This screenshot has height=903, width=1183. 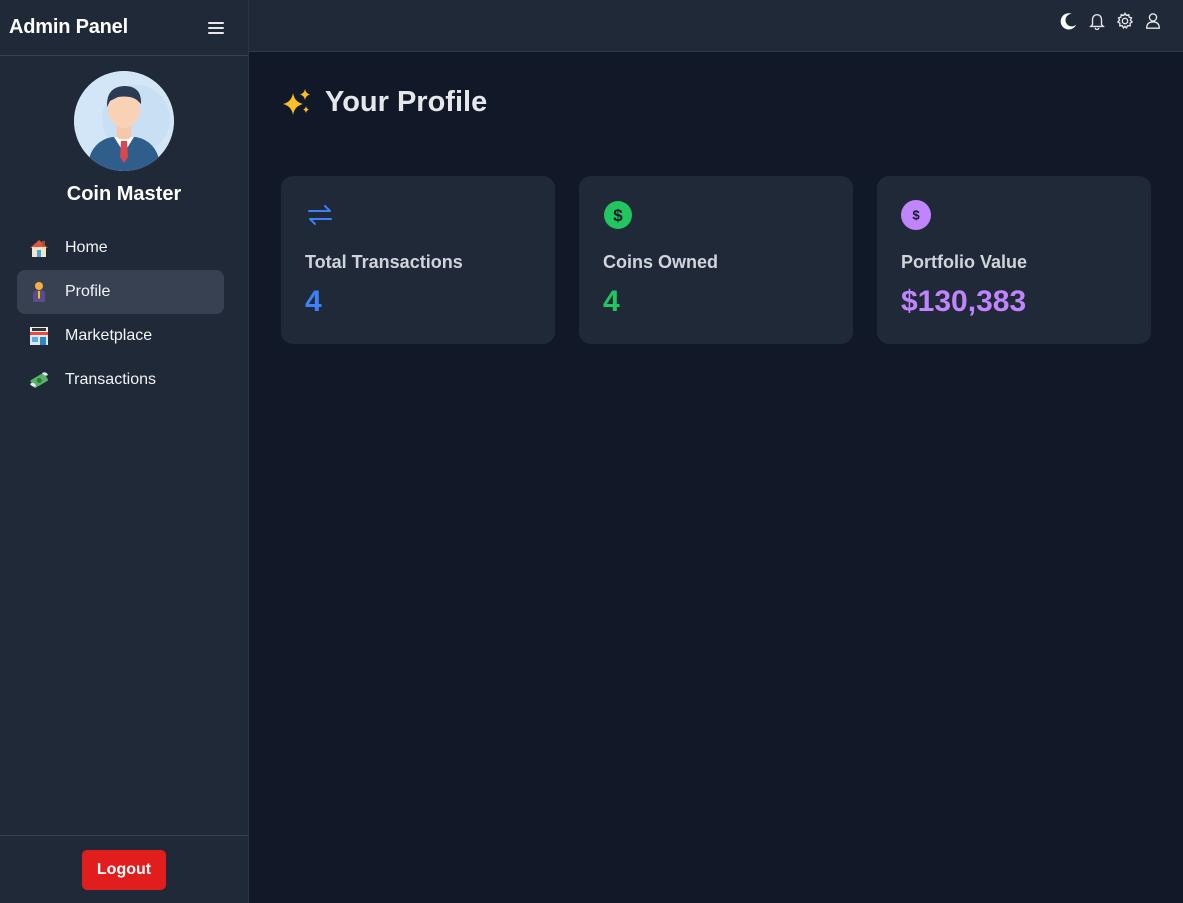 I want to click on stat-label: Portfolio Value, so click(x=964, y=262).